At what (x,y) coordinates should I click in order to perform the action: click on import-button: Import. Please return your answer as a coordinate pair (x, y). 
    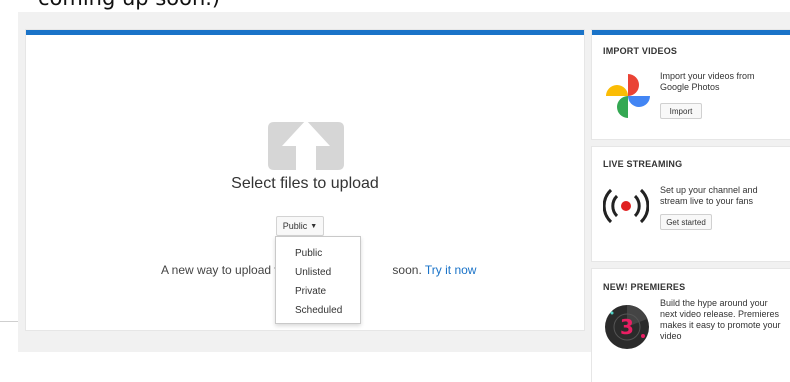
    Looking at the image, I should click on (681, 111).